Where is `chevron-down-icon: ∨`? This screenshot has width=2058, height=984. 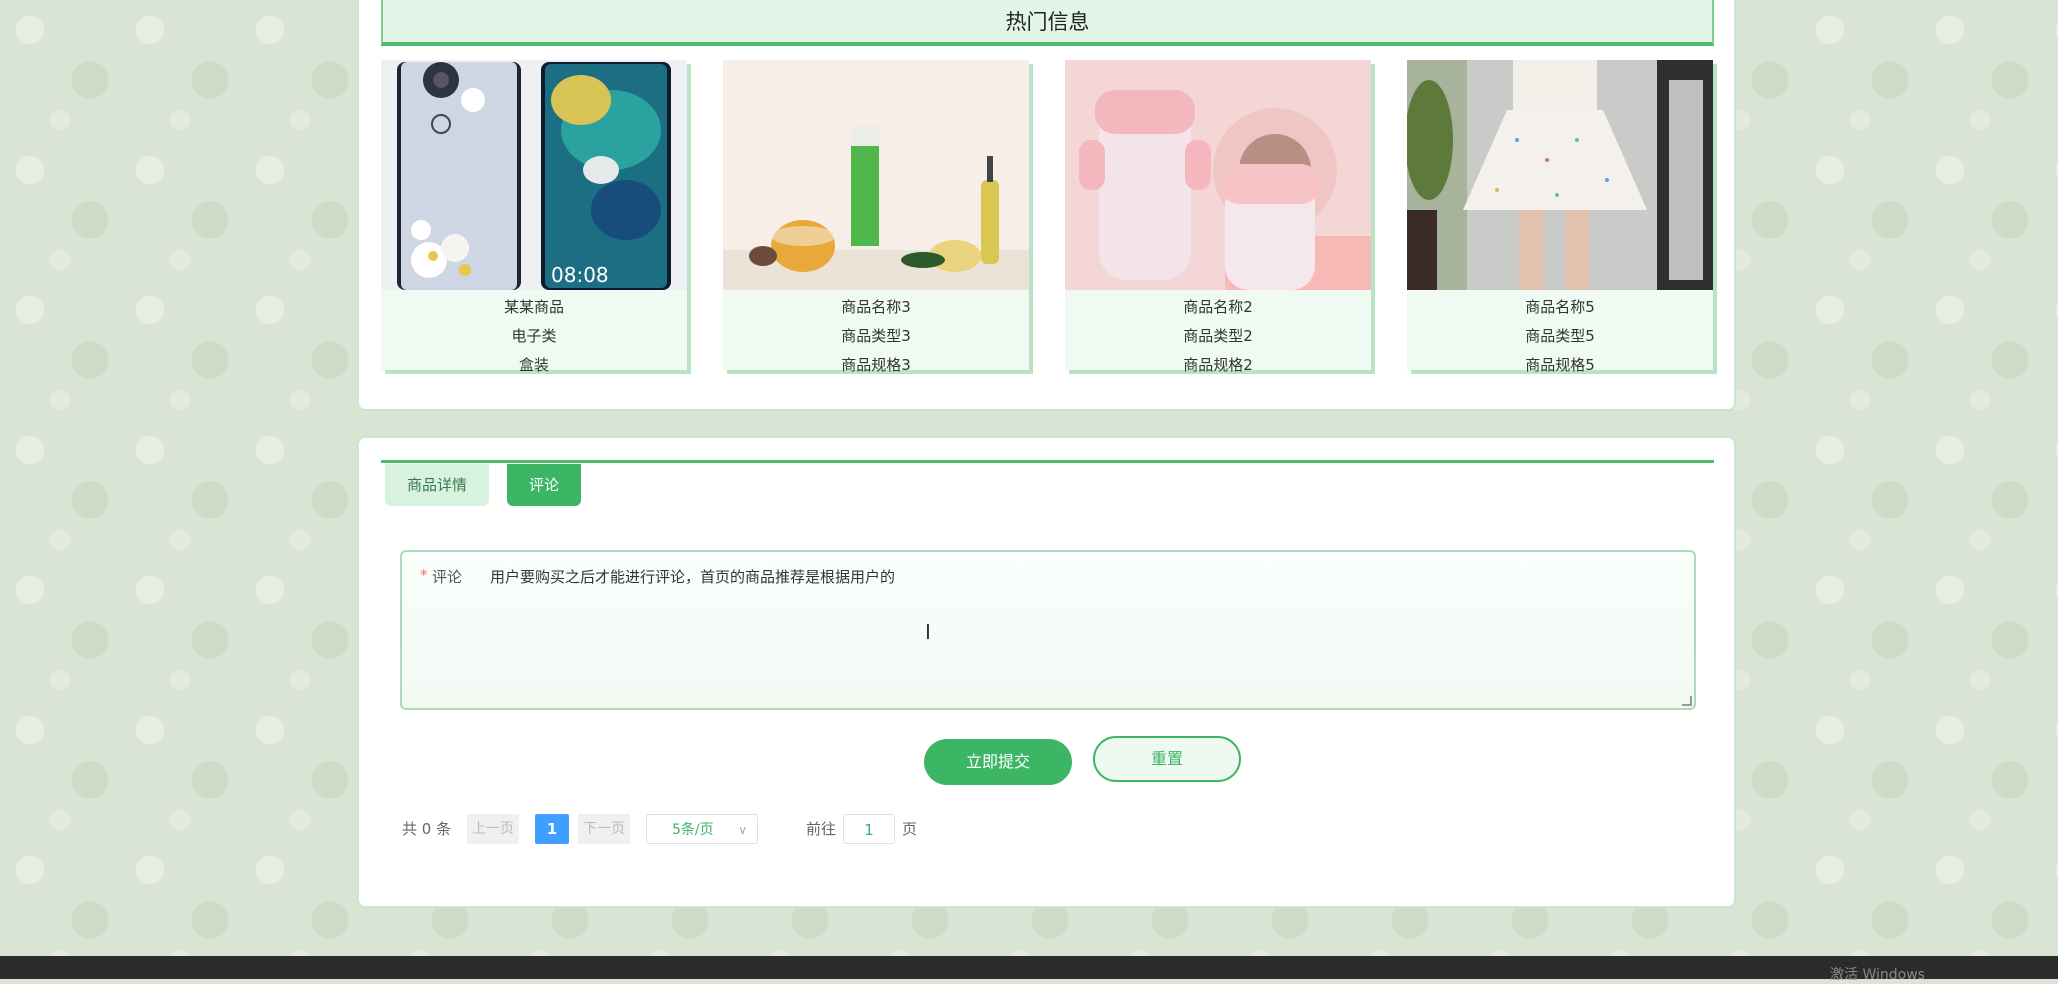
chevron-down-icon: ∨ is located at coordinates (742, 830).